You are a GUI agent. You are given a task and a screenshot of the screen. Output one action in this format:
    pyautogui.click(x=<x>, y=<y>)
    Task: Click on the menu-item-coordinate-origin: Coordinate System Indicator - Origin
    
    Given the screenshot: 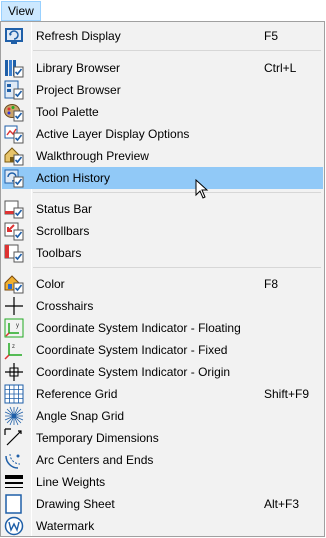 What is the action you would take?
    pyautogui.click(x=162, y=372)
    